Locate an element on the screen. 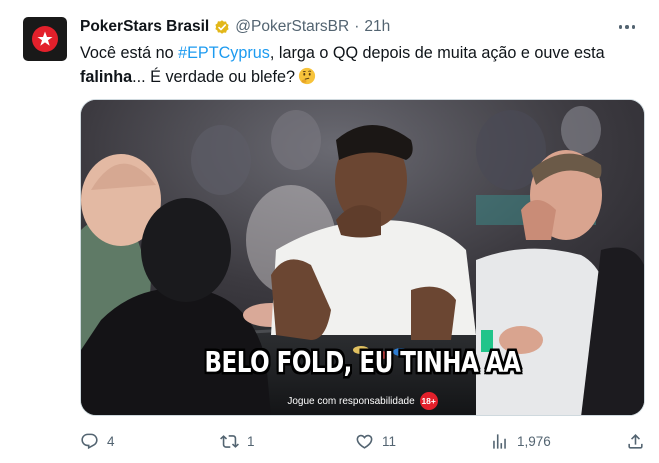  author-handle: @PokerStarsBR is located at coordinates (292, 27).